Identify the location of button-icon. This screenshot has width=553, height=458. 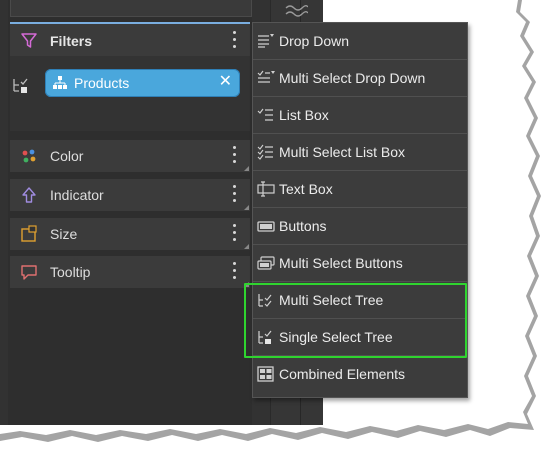
(266, 226).